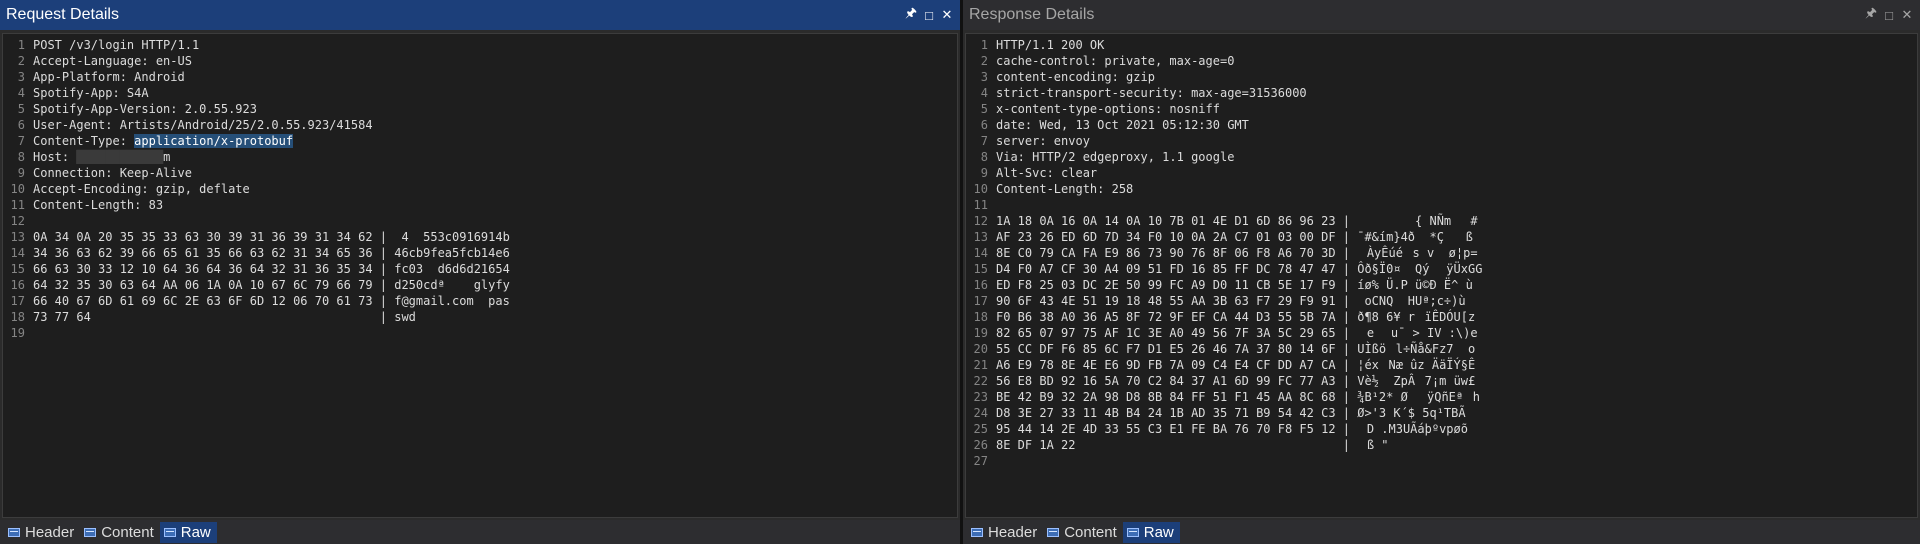 The width and height of the screenshot is (1920, 544). Describe the element at coordinates (1441, 77) in the screenshot. I see `code-line: 3 content-encoding: gzip` at that location.